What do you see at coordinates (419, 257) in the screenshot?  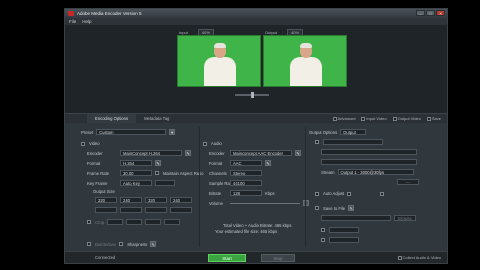 I see `status-right-text: Collect Audio & Video` at bounding box center [419, 257].